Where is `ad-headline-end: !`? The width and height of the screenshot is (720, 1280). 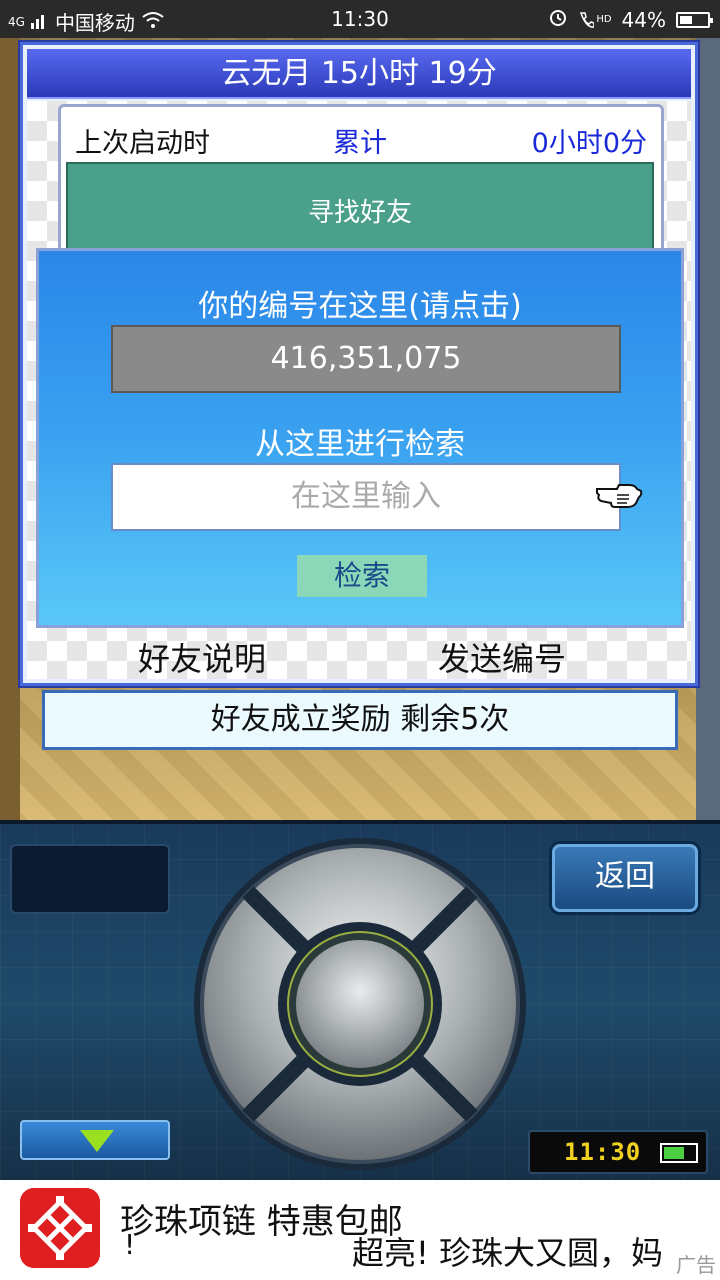
ad-headline-end: ! is located at coordinates (130, 1244).